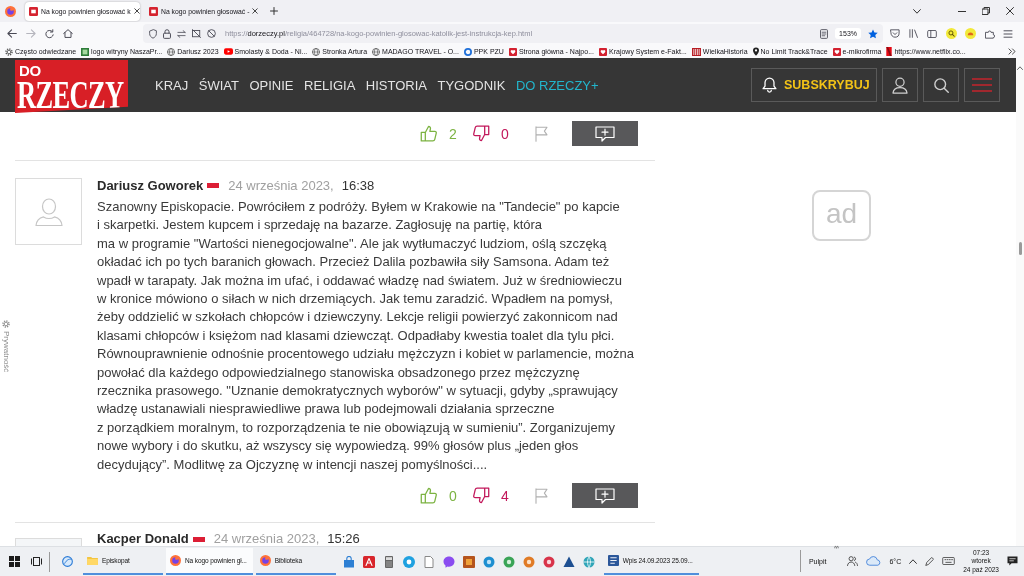  Describe the element at coordinates (471, 85) in the screenshot. I see `nav-link: TYGODNIK` at that location.